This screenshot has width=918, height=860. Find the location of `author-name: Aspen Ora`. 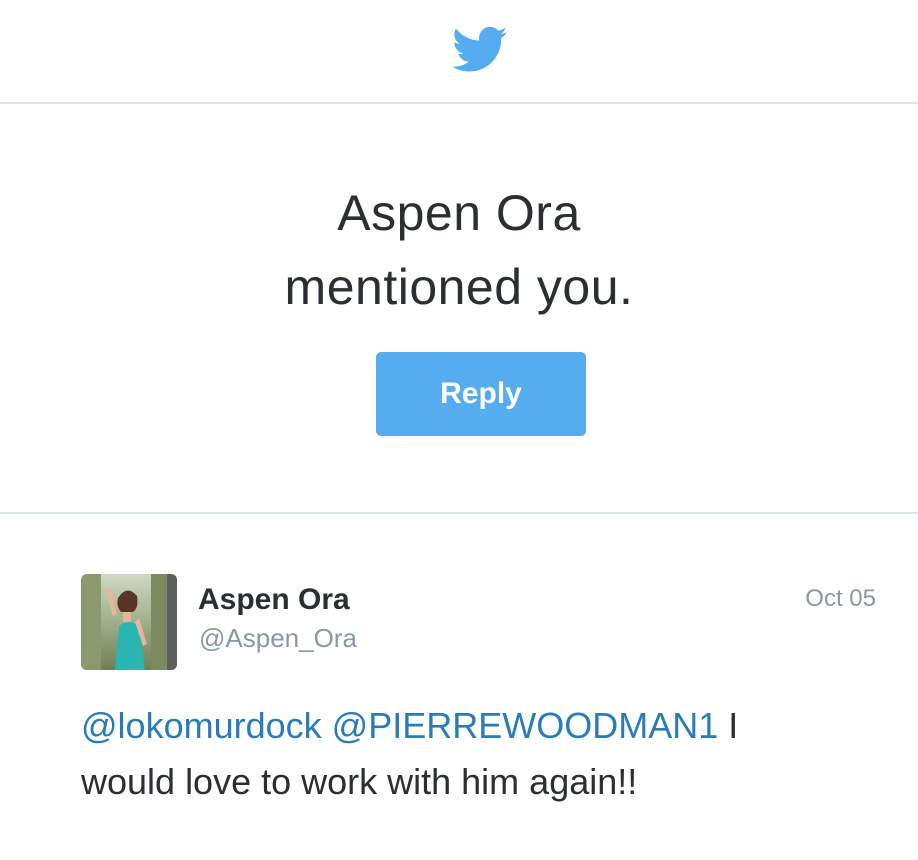

author-name: Aspen Ora is located at coordinates (274, 600).